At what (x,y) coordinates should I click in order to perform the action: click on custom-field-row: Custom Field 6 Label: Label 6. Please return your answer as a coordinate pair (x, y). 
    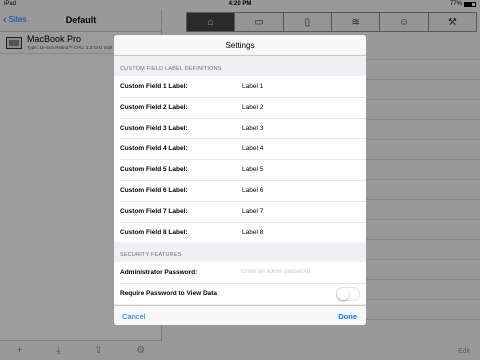
    Looking at the image, I should click on (240, 190).